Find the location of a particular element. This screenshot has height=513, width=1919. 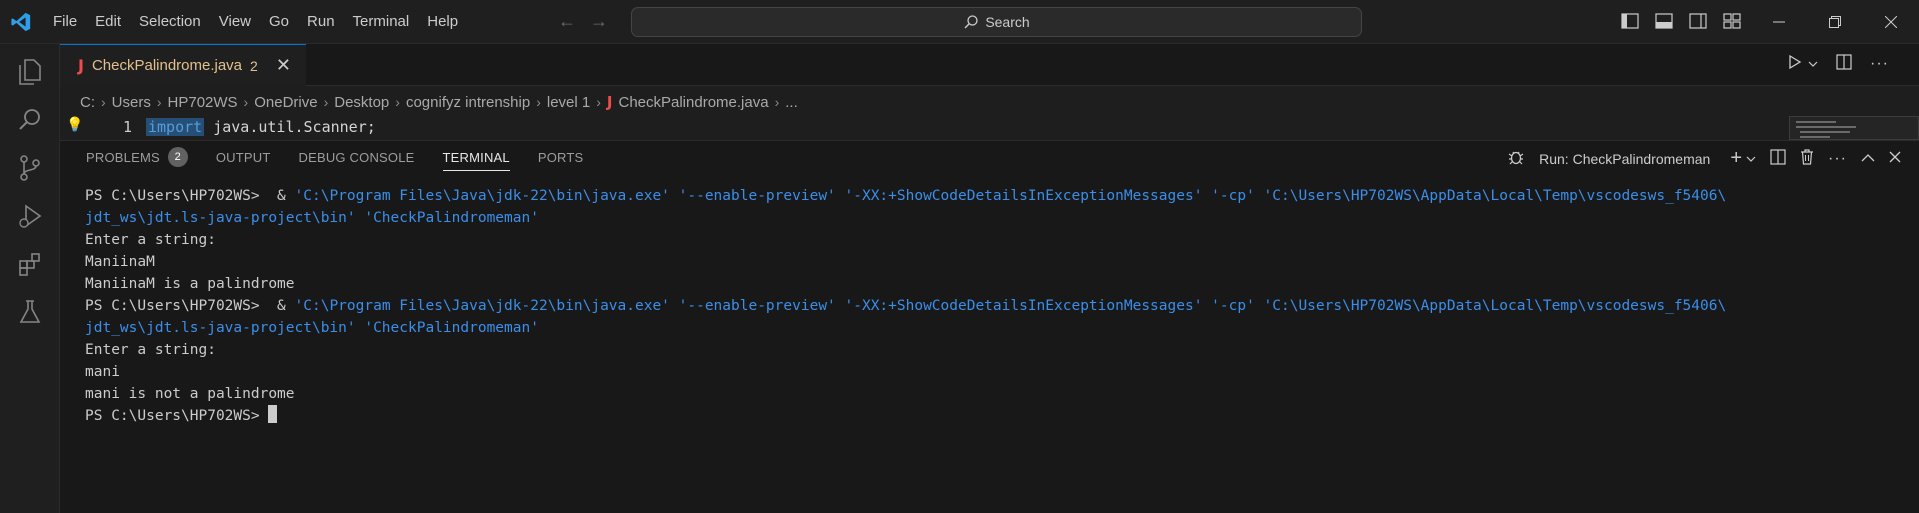

terminal-instance-label: Run: CheckPalindromeman is located at coordinates (1624, 159).